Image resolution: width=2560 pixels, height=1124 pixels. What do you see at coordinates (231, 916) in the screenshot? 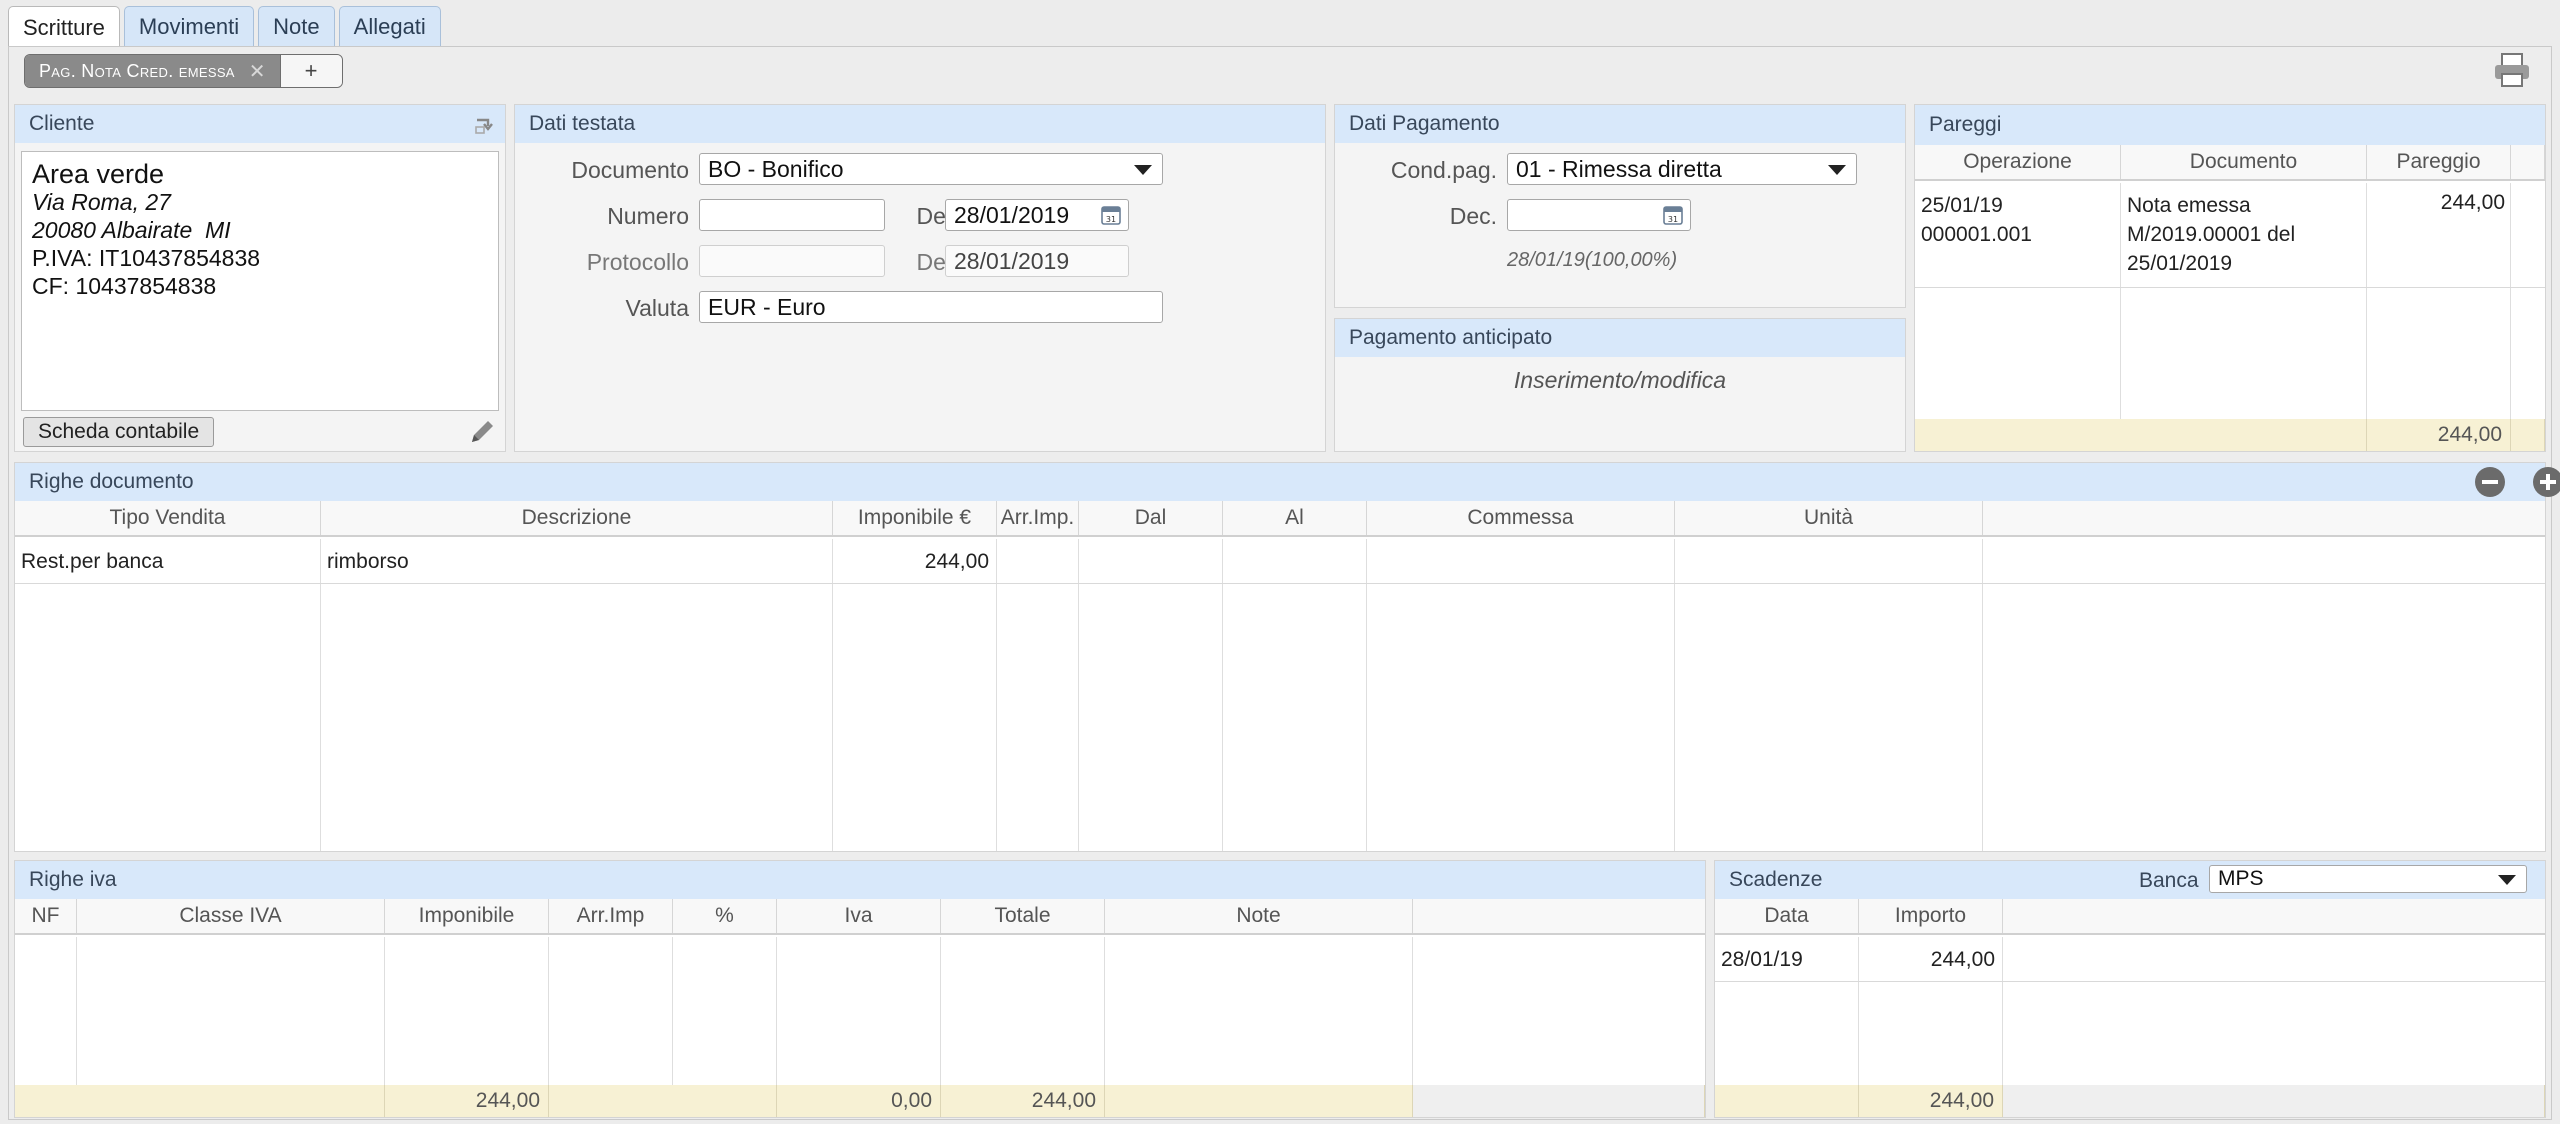
I see `iva-col-classe: Classe IVA` at bounding box center [231, 916].